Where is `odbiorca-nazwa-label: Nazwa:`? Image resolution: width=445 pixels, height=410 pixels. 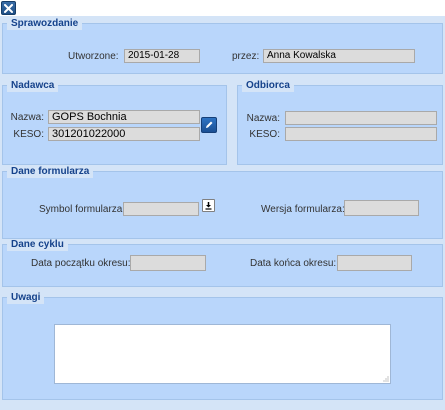 odbiorca-nazwa-label: Nazwa: is located at coordinates (263, 118).